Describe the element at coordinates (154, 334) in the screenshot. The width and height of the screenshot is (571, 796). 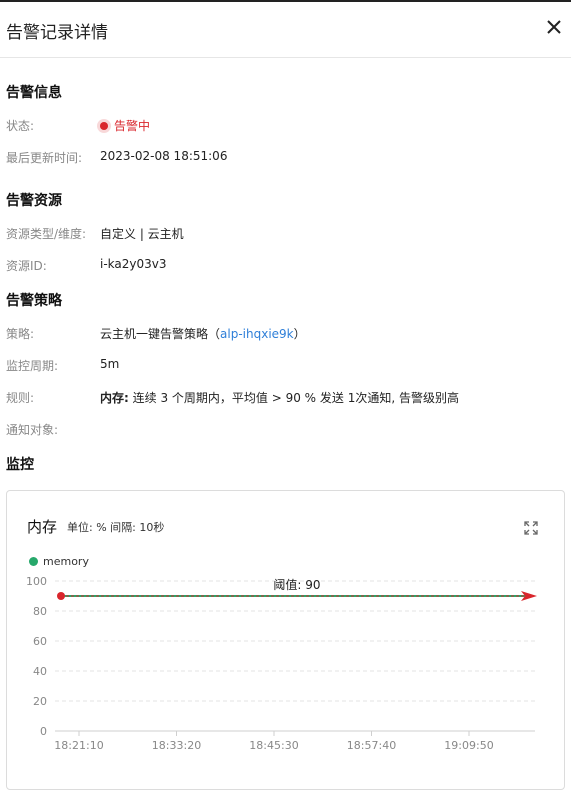
I see `policy-name: 云主机一键告警策略` at that location.